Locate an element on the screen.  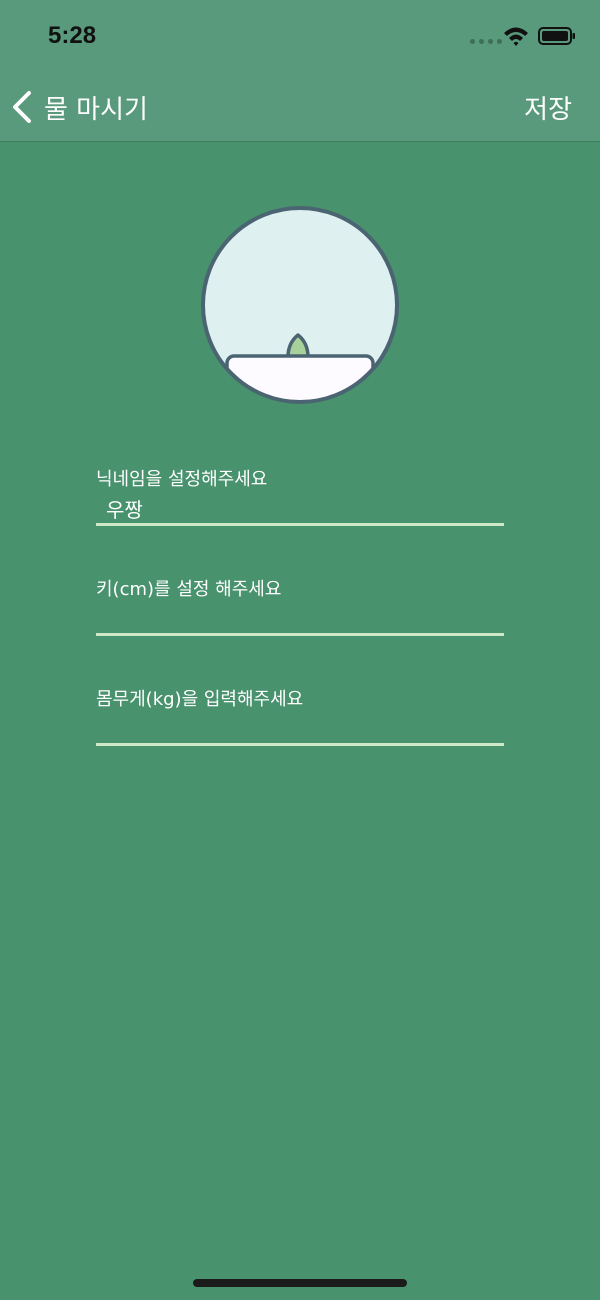
save-button: 저장 is located at coordinates (548, 107).